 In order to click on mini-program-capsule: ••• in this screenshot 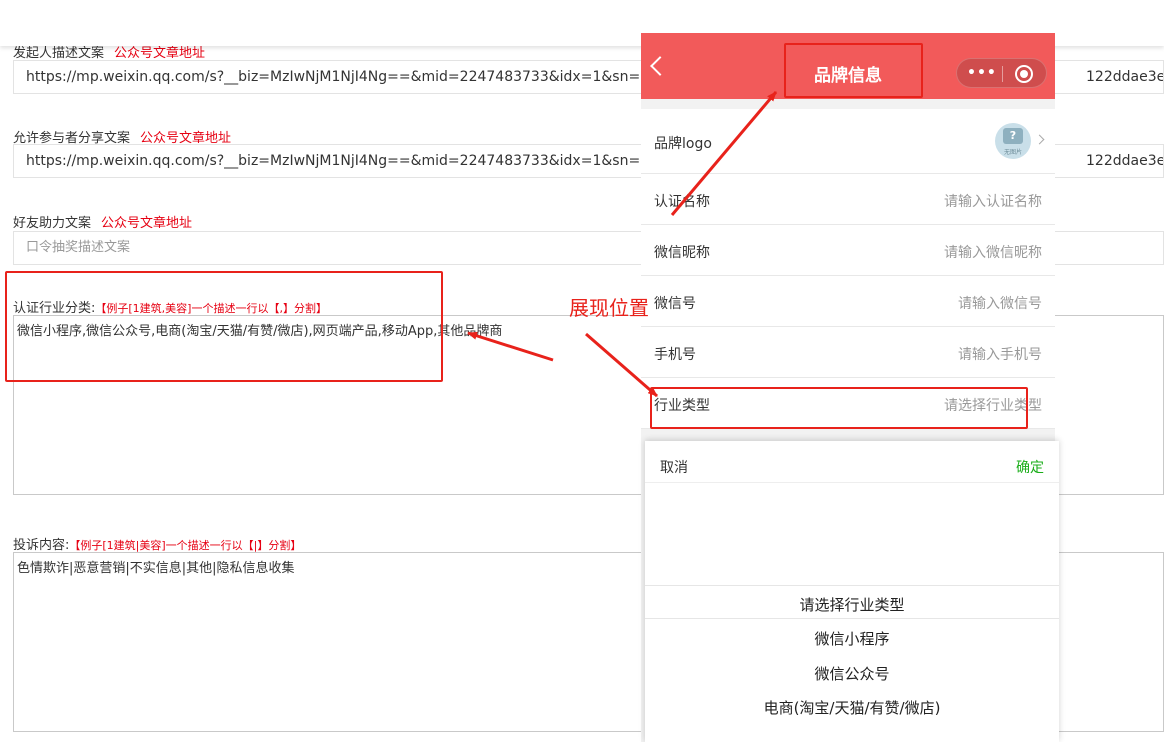, I will do `click(1001, 73)`.